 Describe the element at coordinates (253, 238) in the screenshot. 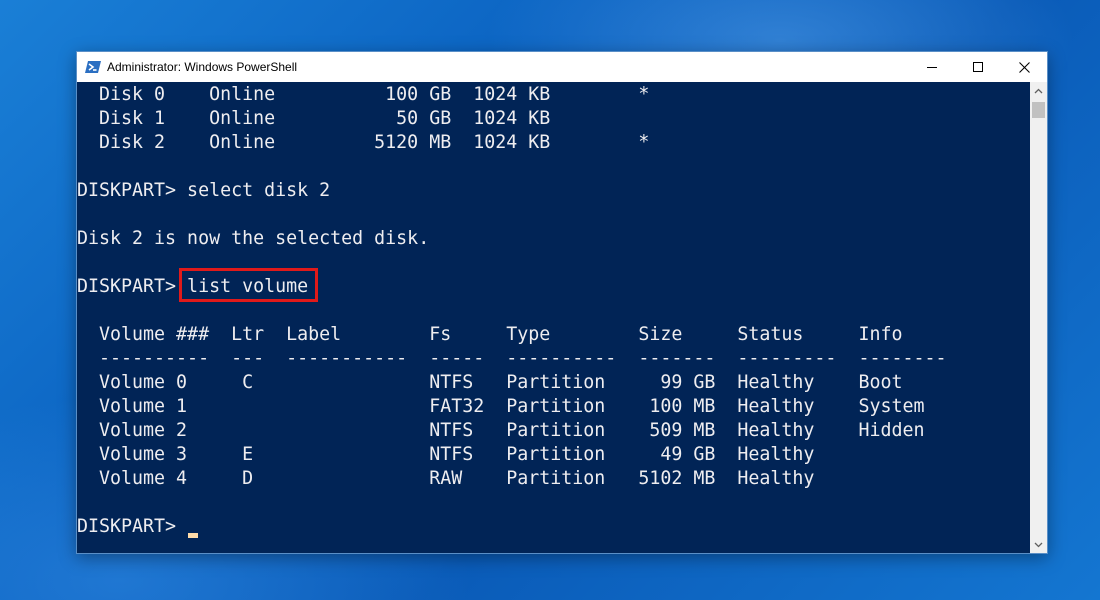

I see `console-line: Disk 2 is now the selected disk.` at that location.